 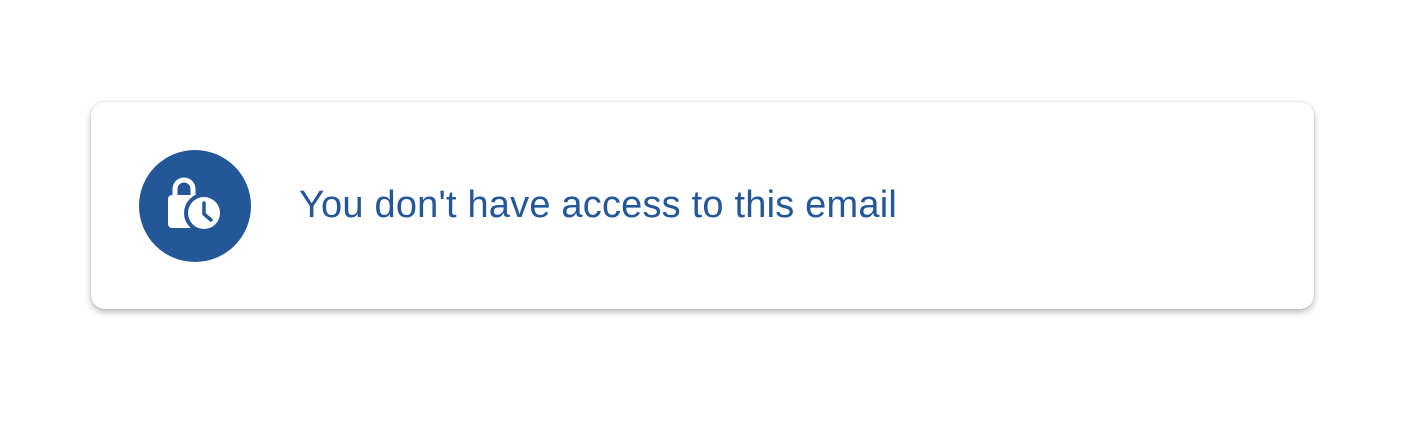 I want to click on icon-badge, so click(x=195, y=206).